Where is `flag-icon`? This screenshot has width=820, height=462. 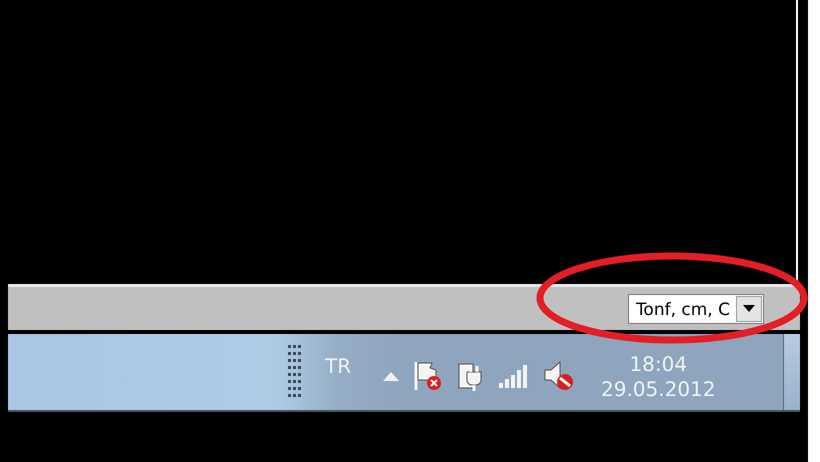 flag-icon is located at coordinates (428, 376).